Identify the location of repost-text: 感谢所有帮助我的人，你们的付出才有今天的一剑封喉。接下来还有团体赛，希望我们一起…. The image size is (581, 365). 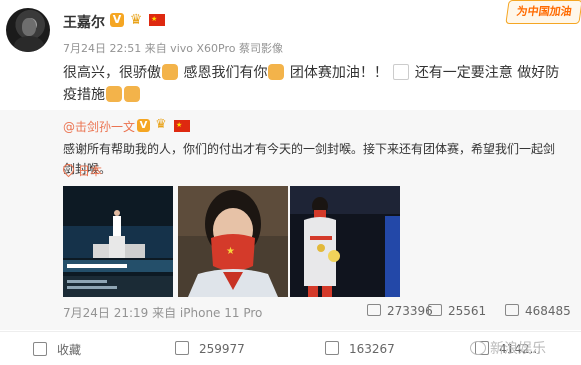
(309, 159).